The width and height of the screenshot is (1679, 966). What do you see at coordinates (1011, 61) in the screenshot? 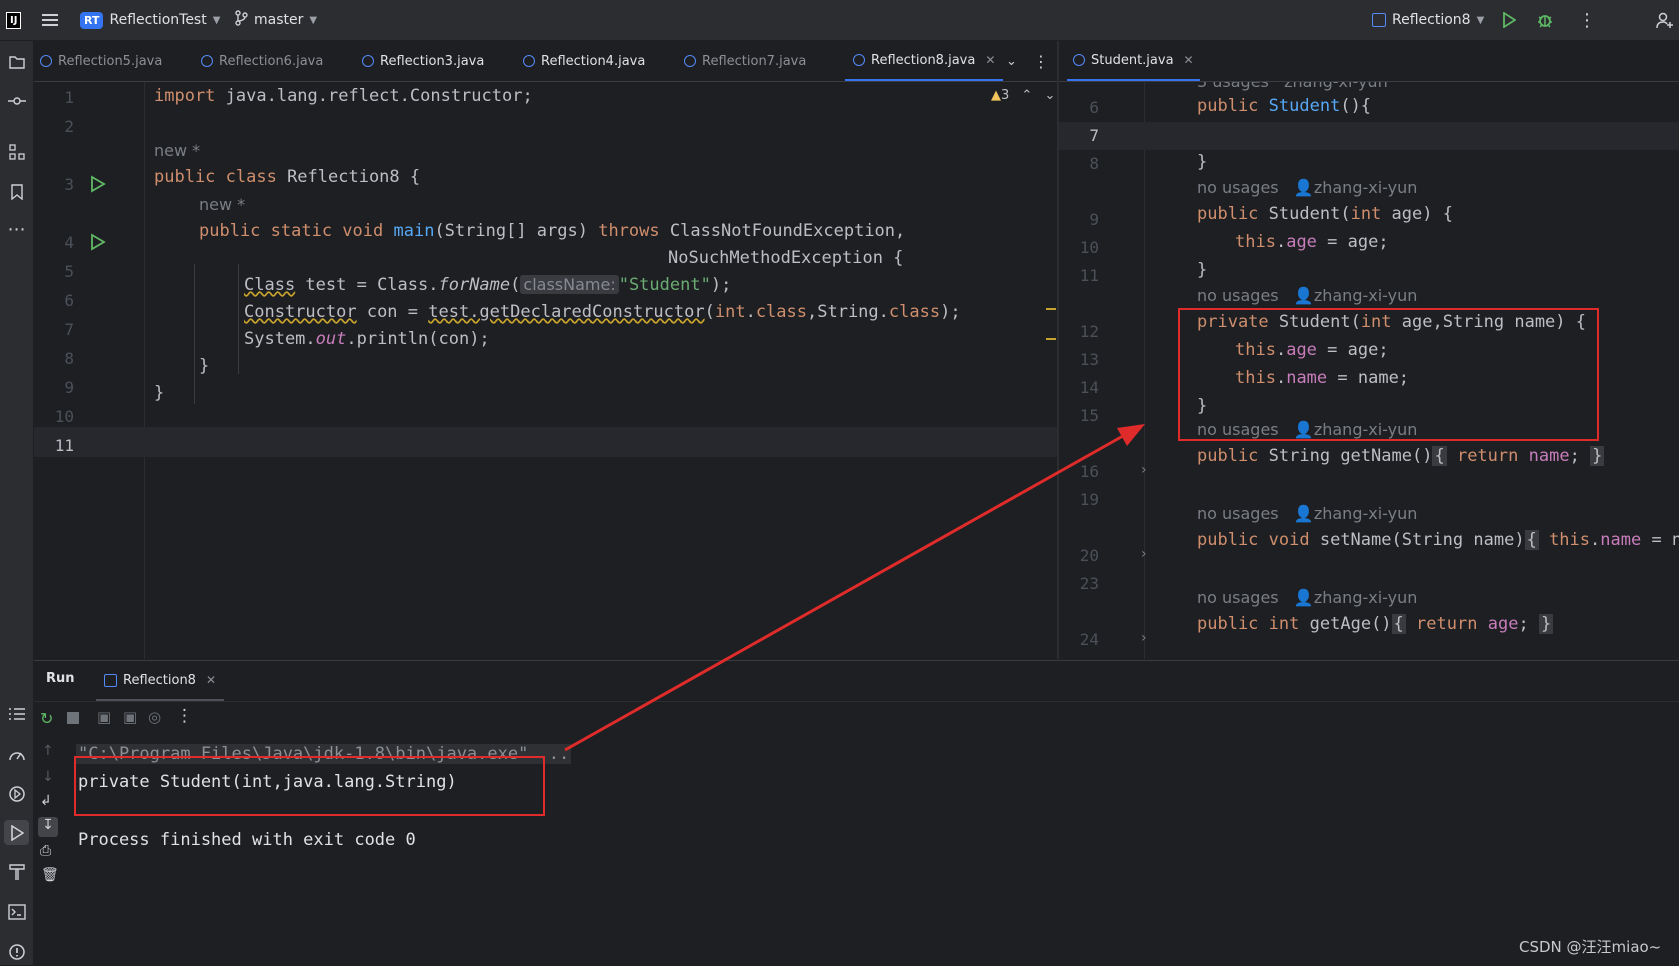
I see `tabs-dropdown-icon: ⌄` at bounding box center [1011, 61].